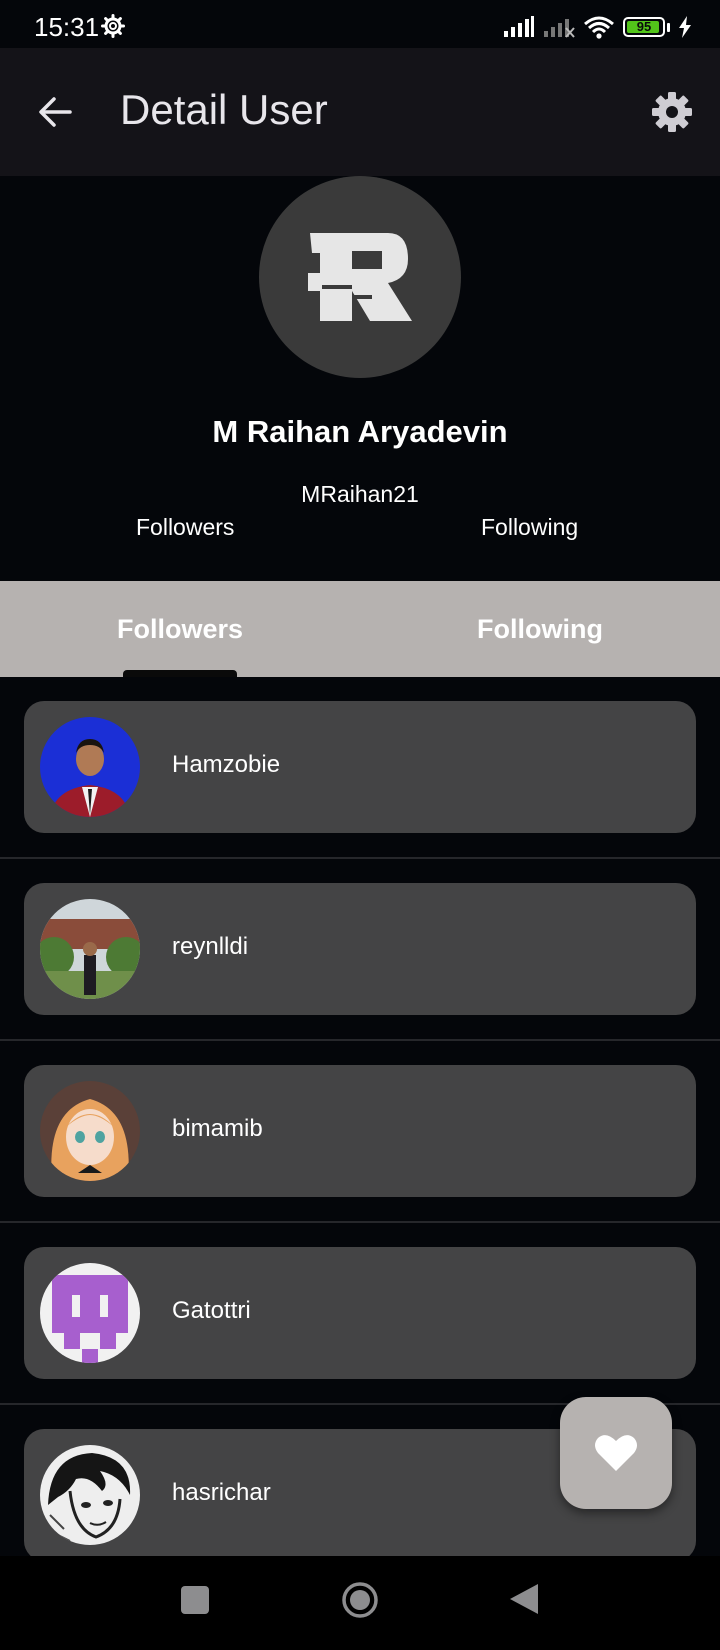 This screenshot has height=1650, width=720. I want to click on battery-level: 95, so click(644, 26).